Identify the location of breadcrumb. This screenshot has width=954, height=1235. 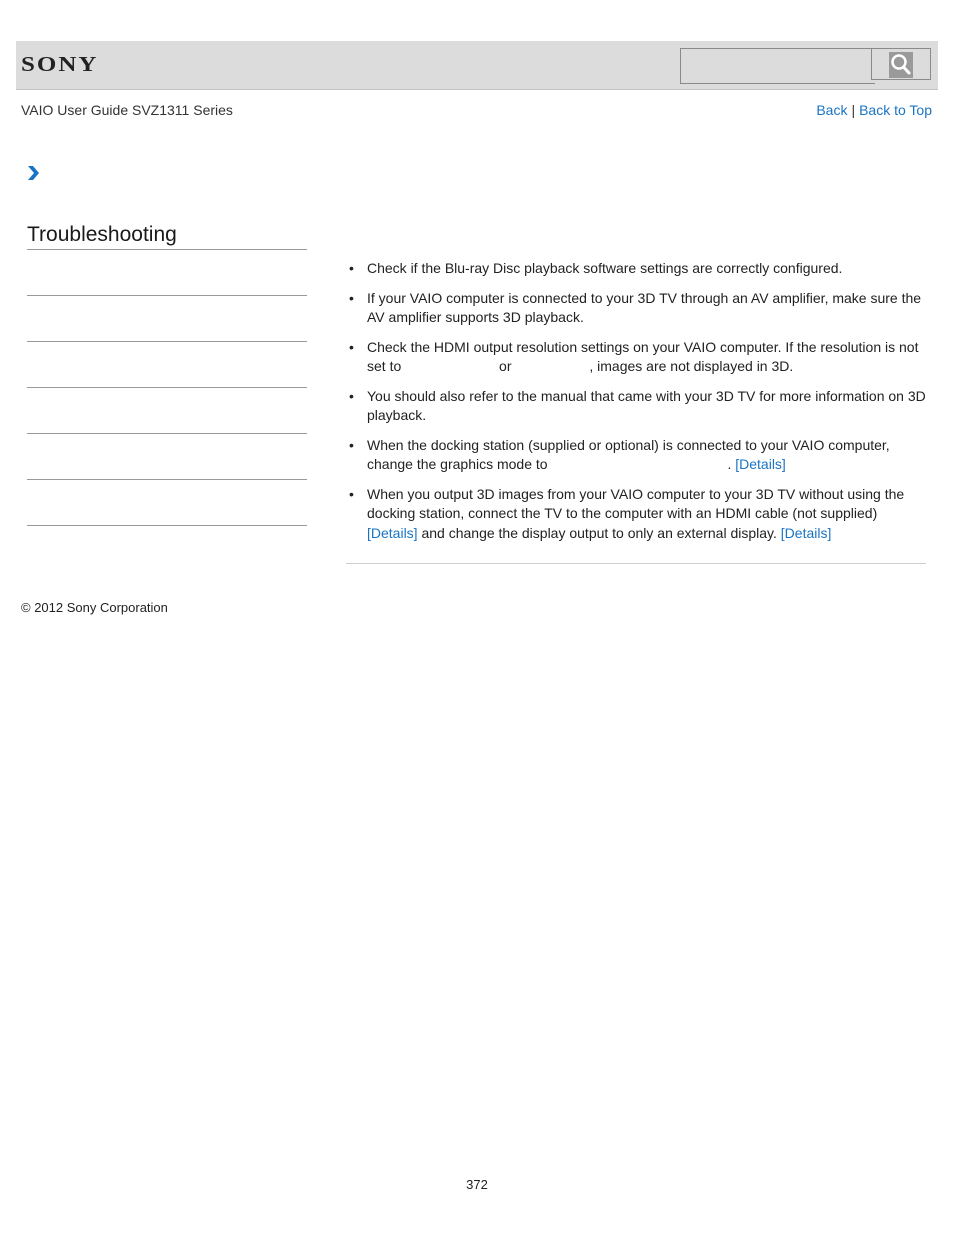
(33, 173).